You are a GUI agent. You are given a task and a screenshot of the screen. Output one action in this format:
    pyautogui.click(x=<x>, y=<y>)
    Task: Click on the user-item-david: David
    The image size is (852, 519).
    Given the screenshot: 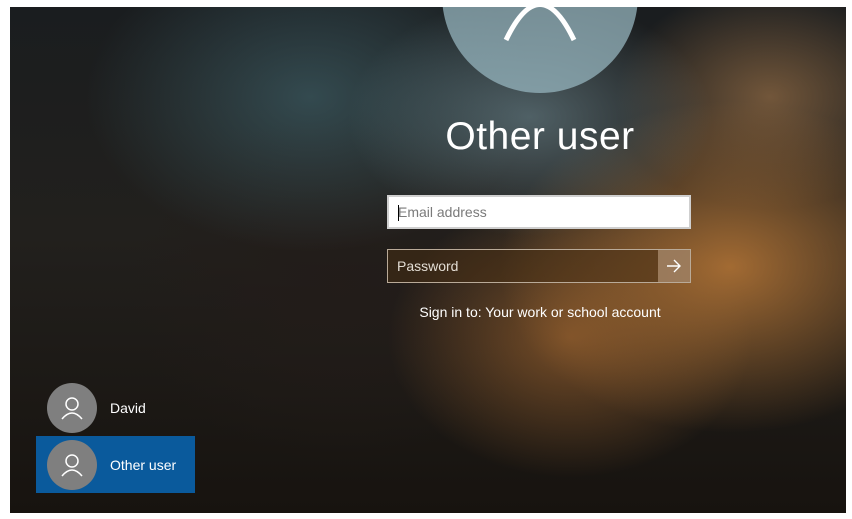 What is the action you would take?
    pyautogui.click(x=115, y=407)
    